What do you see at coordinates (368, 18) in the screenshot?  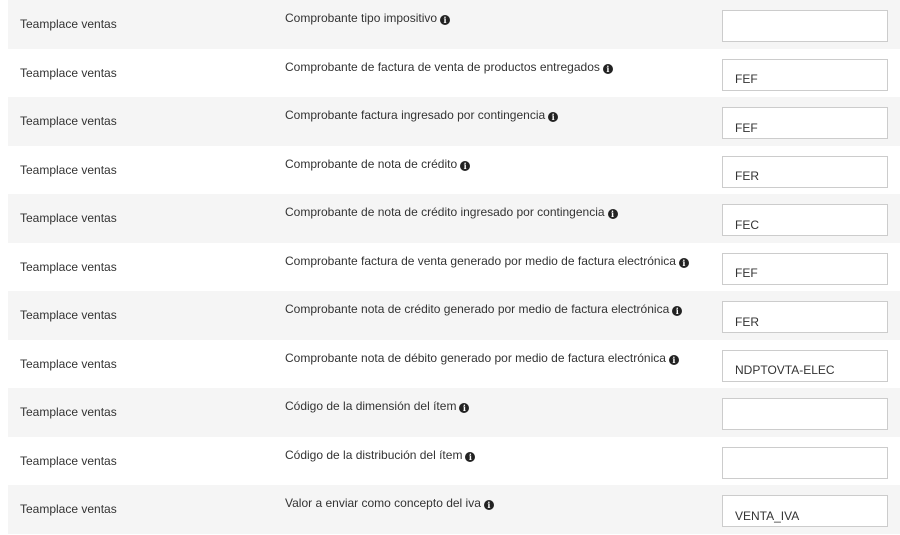 I see `field-label: Comprobante tipo impositivo i` at bounding box center [368, 18].